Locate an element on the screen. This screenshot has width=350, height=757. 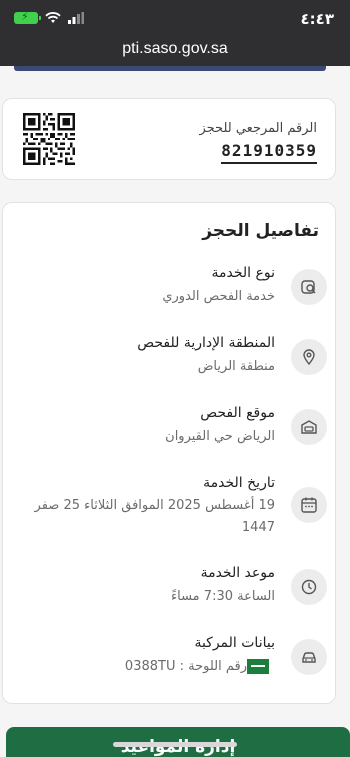
clock-icon is located at coordinates (309, 587).